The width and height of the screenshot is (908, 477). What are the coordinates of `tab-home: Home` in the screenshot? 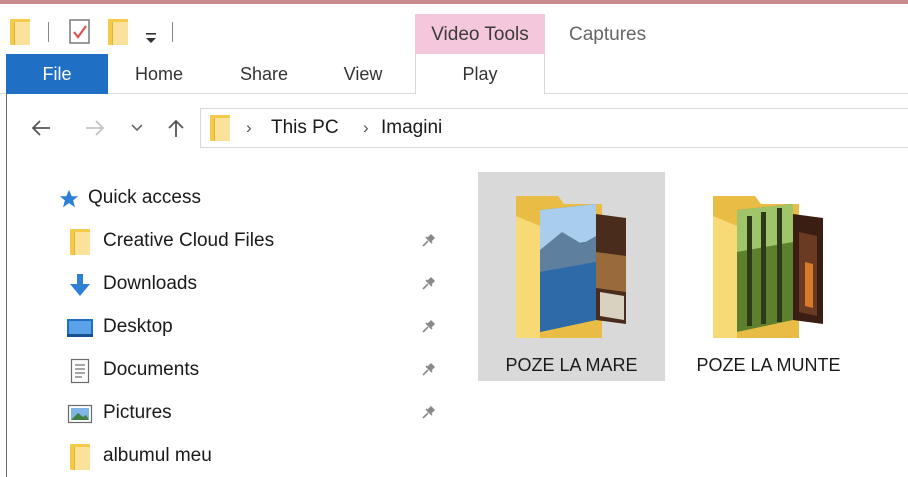 It's located at (159, 74).